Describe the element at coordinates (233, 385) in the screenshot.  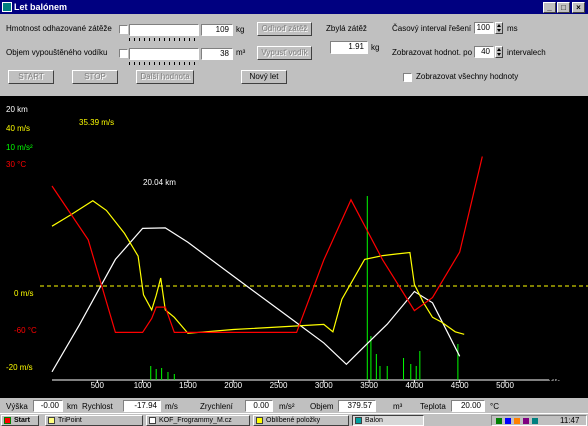
I see `x-tick-label: 2000` at that location.